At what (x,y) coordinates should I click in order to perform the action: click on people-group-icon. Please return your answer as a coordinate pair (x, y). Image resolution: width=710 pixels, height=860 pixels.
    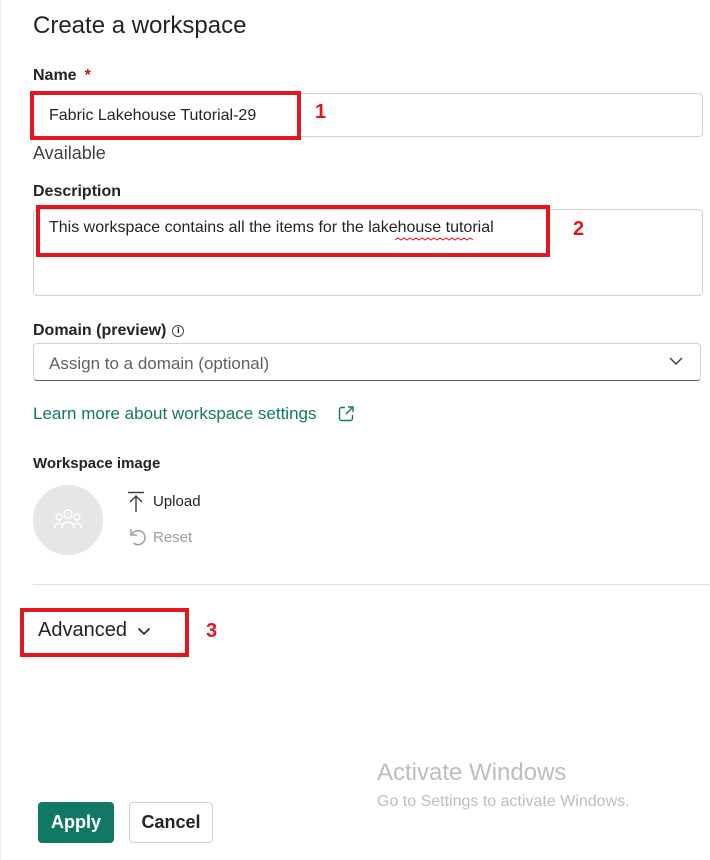
    Looking at the image, I should click on (68, 519).